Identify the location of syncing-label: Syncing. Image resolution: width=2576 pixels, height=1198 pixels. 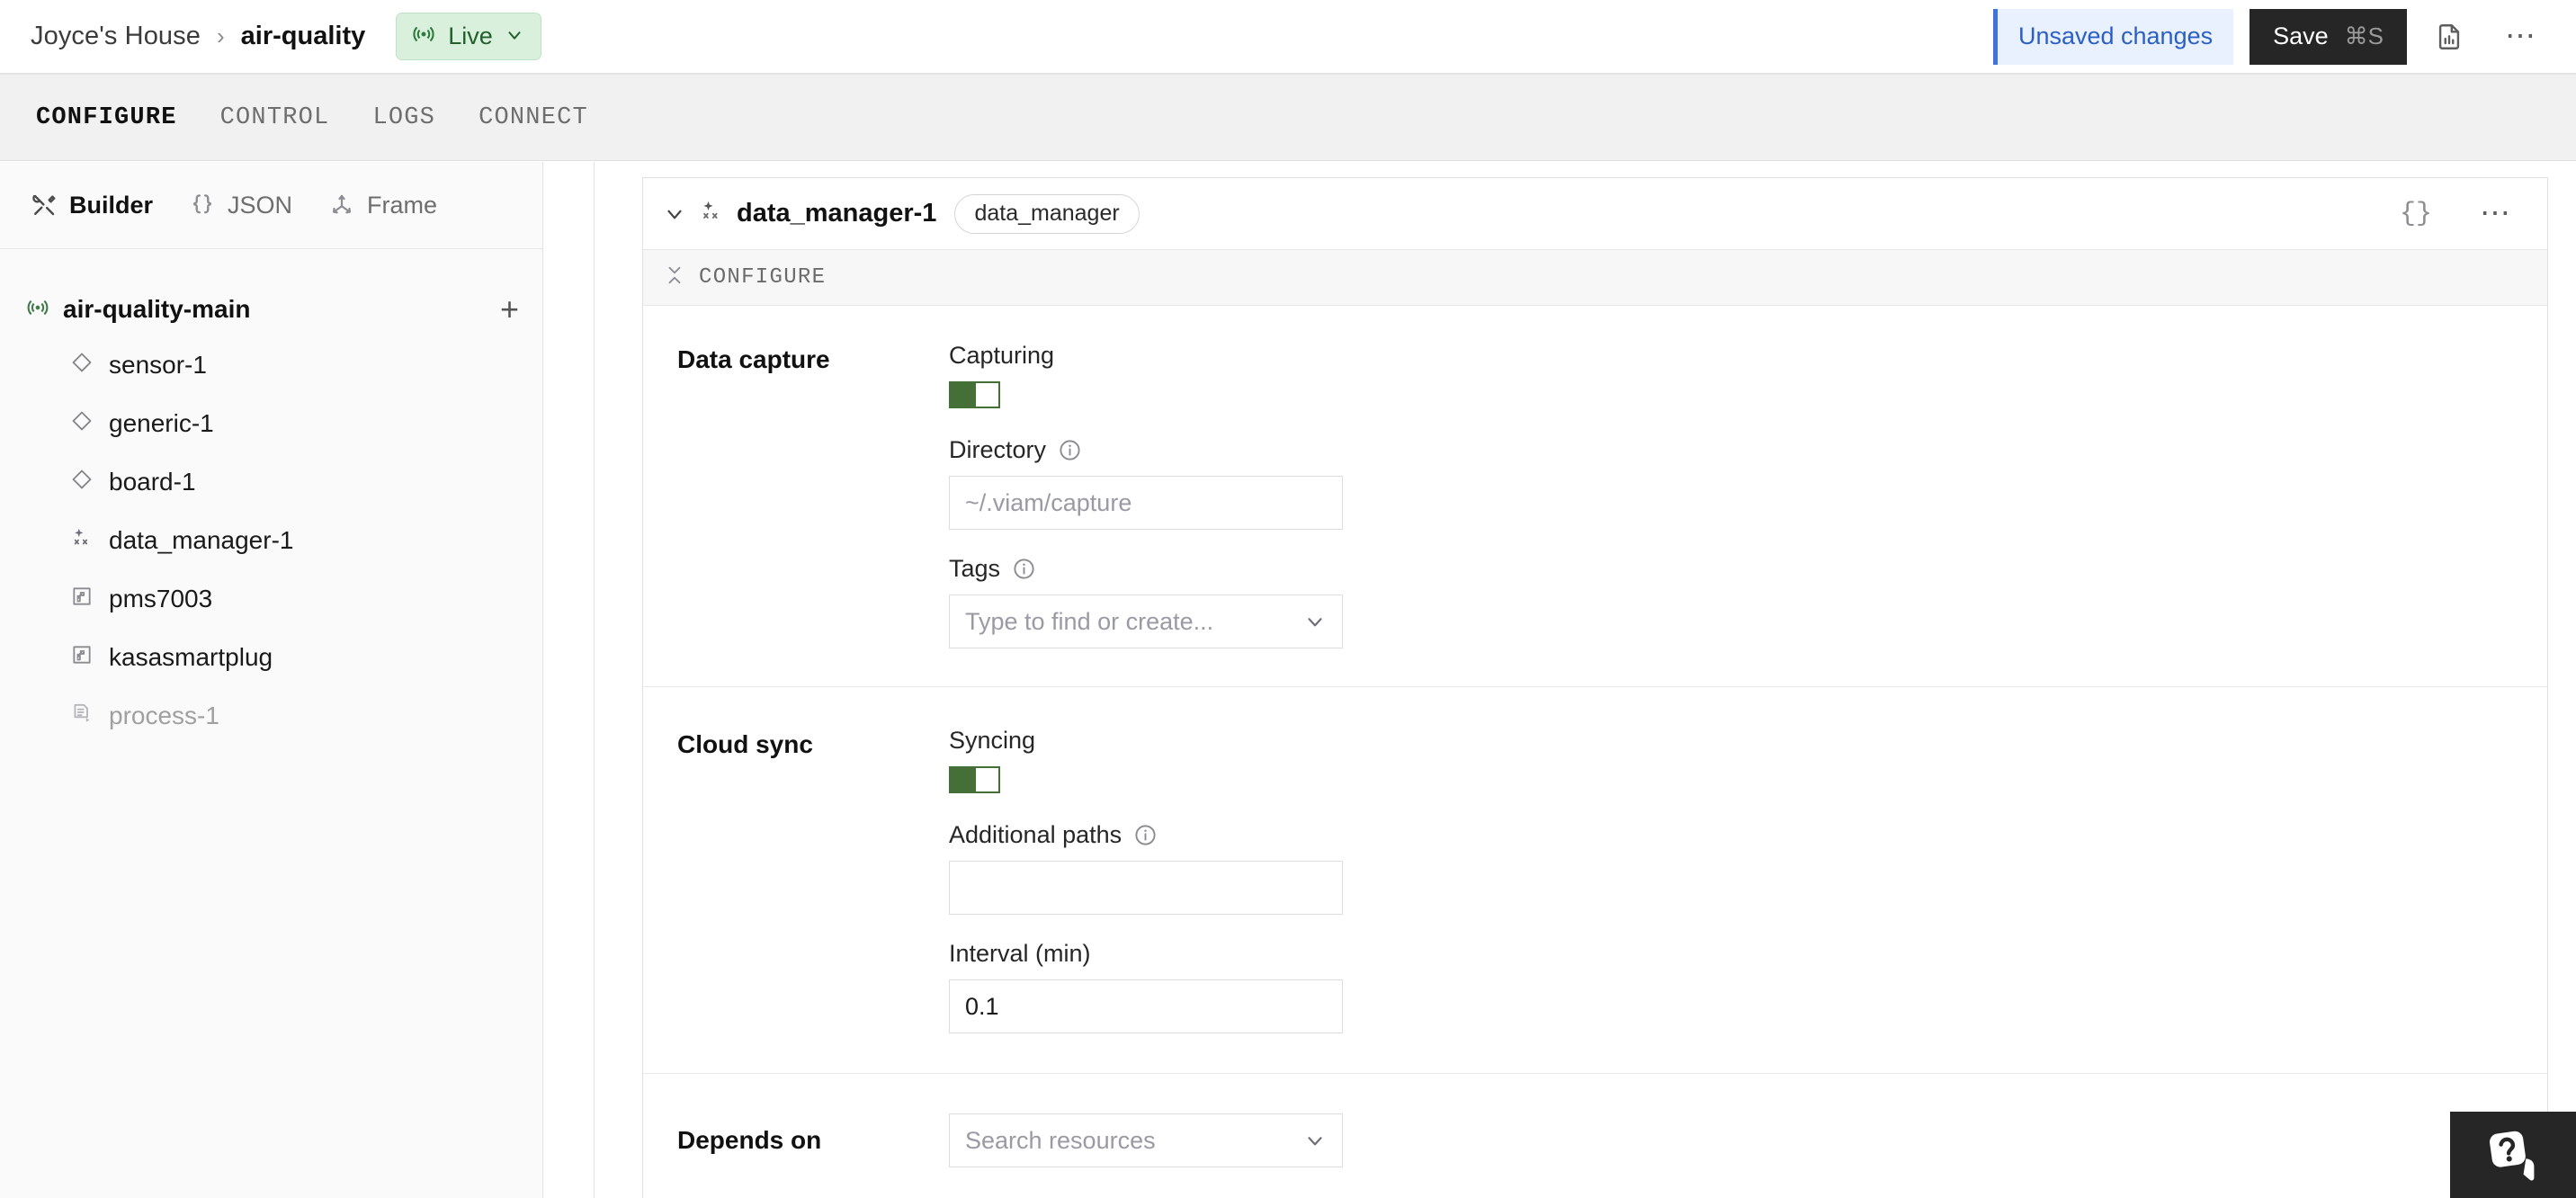
(992, 740).